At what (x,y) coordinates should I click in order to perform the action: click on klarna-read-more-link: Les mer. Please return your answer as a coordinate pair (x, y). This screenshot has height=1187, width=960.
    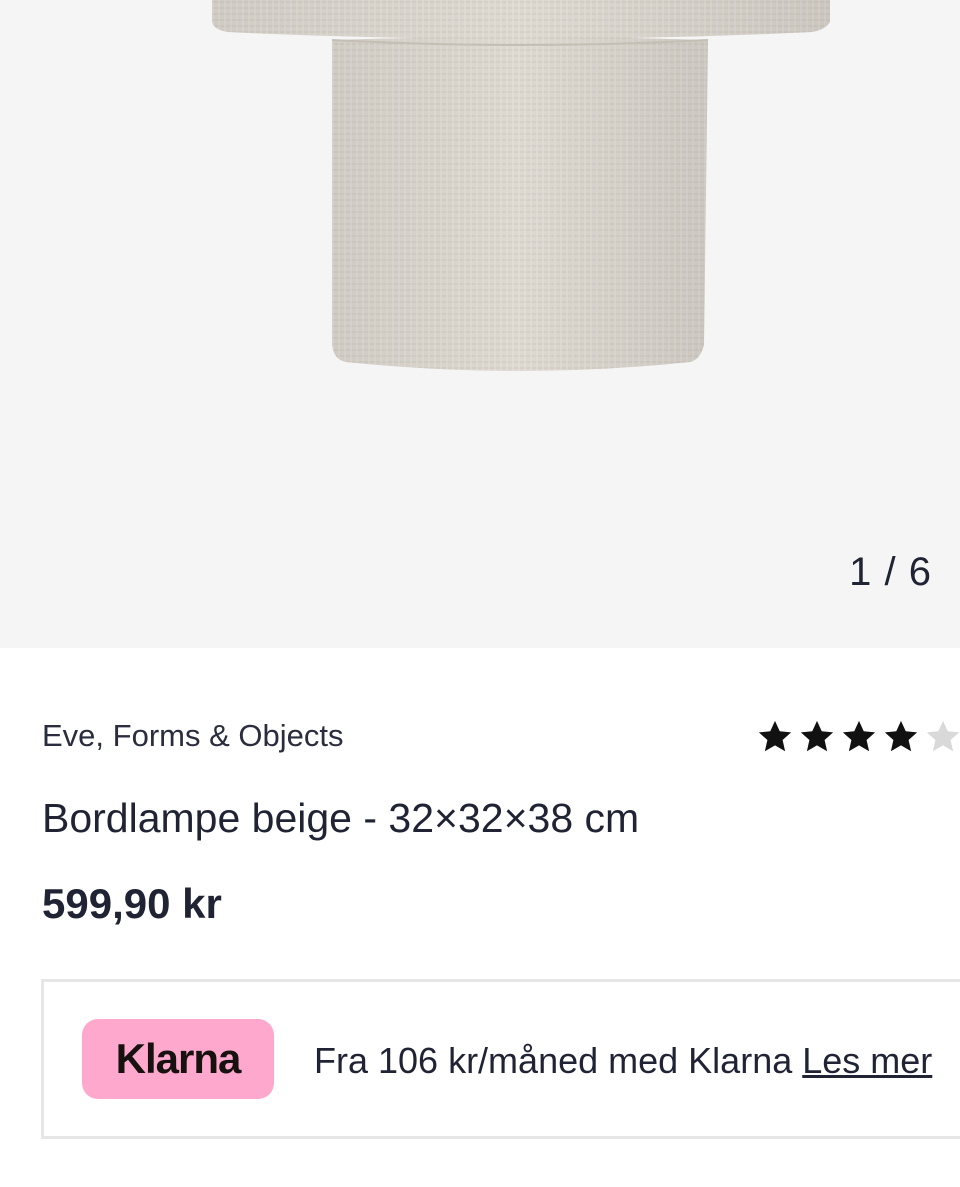
    Looking at the image, I should click on (867, 1060).